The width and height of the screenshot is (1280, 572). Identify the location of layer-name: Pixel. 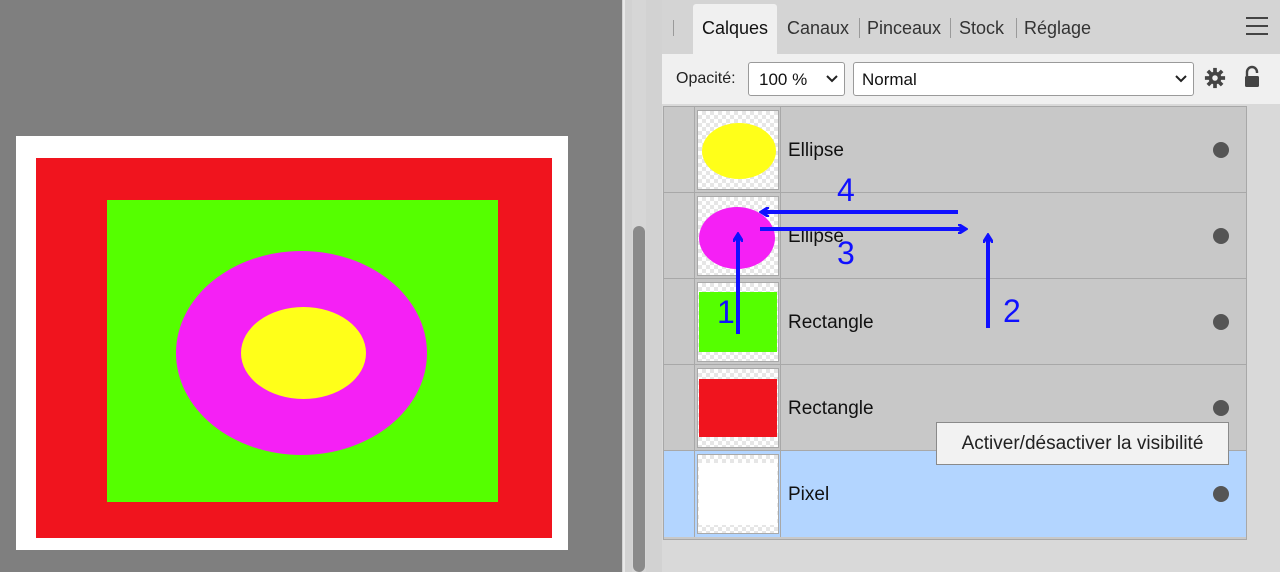
(809, 494).